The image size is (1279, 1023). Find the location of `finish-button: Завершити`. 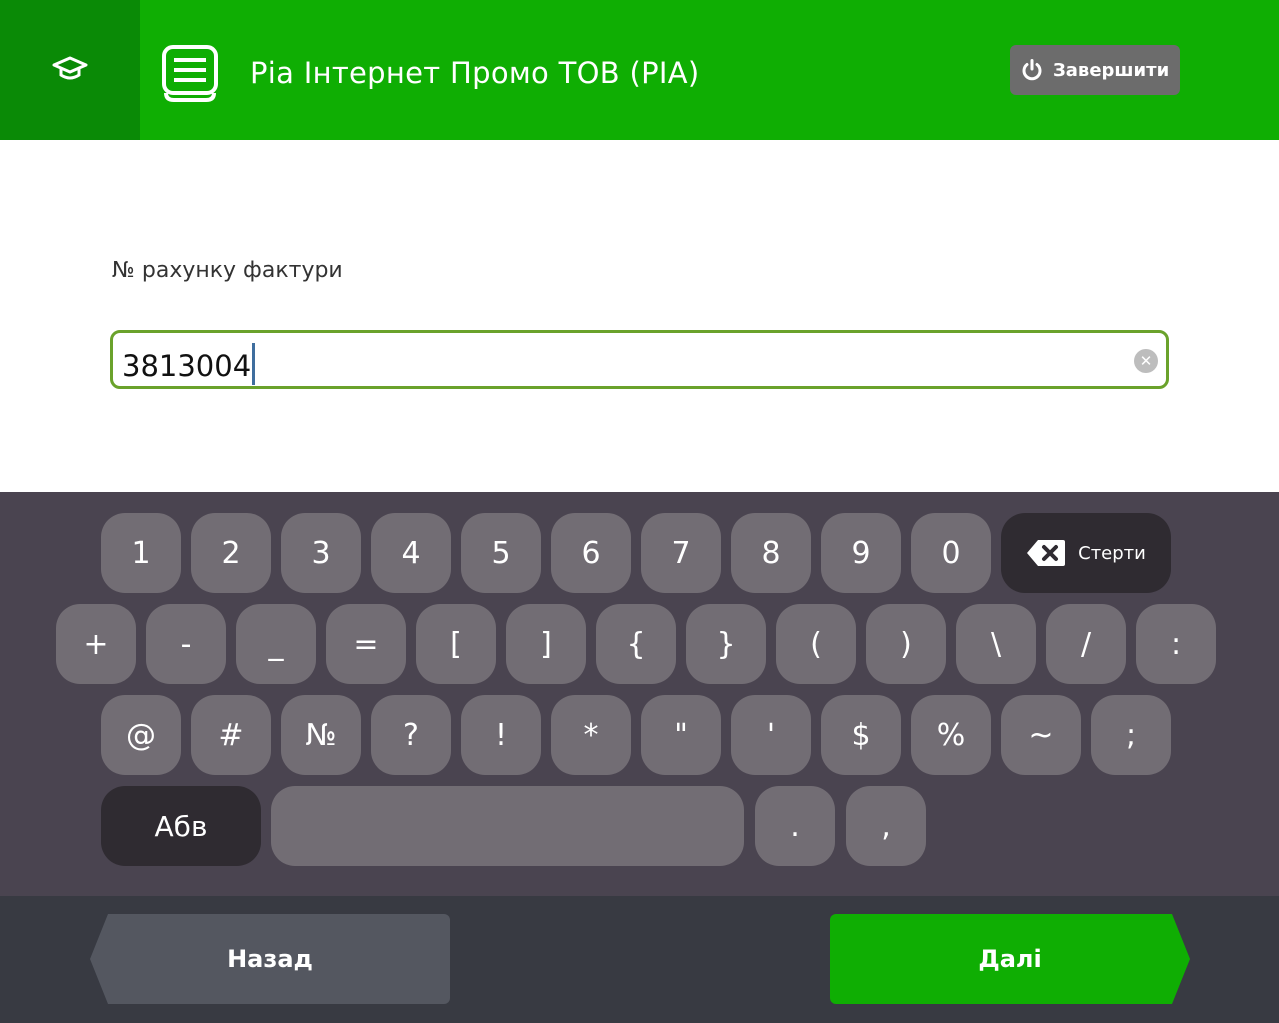

finish-button: Завершити is located at coordinates (1095, 70).